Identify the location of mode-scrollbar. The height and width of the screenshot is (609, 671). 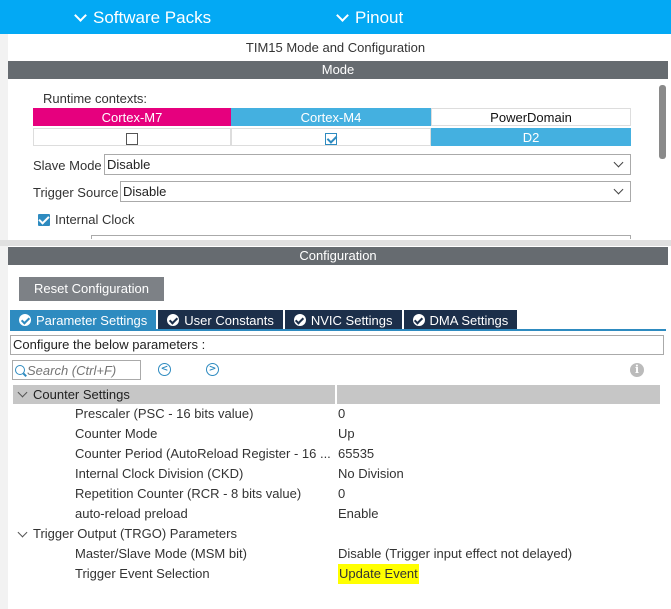
(662, 122).